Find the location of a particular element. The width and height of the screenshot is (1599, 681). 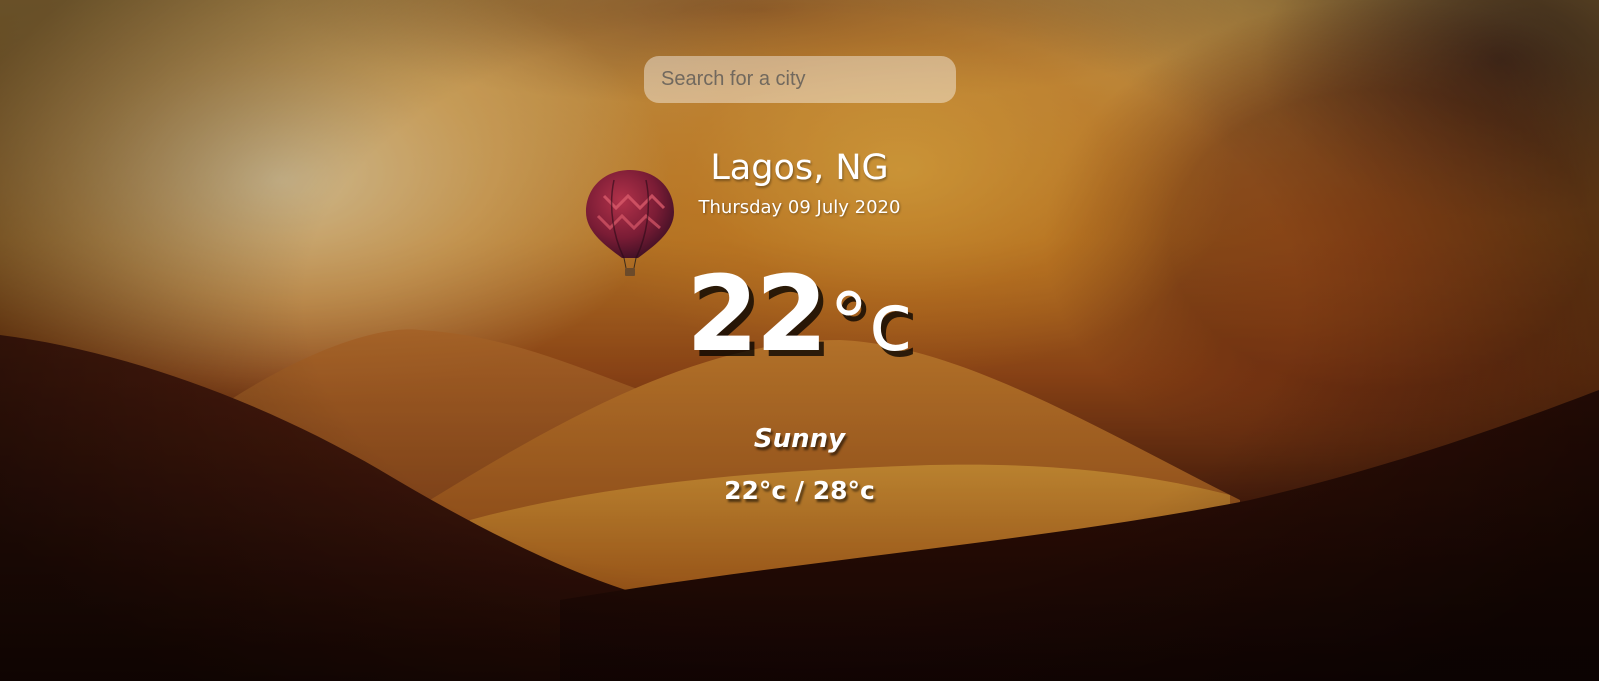

temperature-range: 22°c / 28°c is located at coordinates (799, 490).